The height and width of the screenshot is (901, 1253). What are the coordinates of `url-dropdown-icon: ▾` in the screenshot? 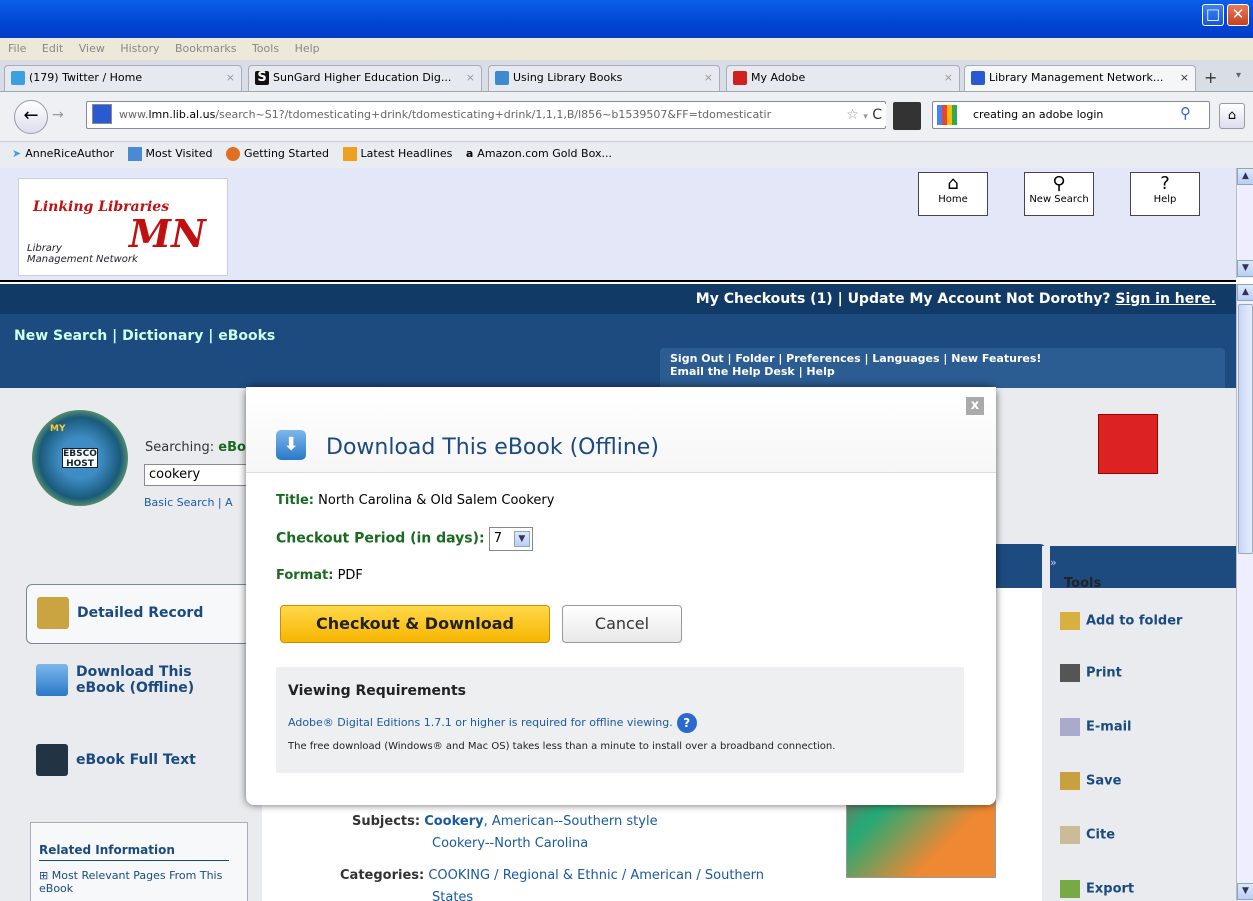 It's located at (865, 117).